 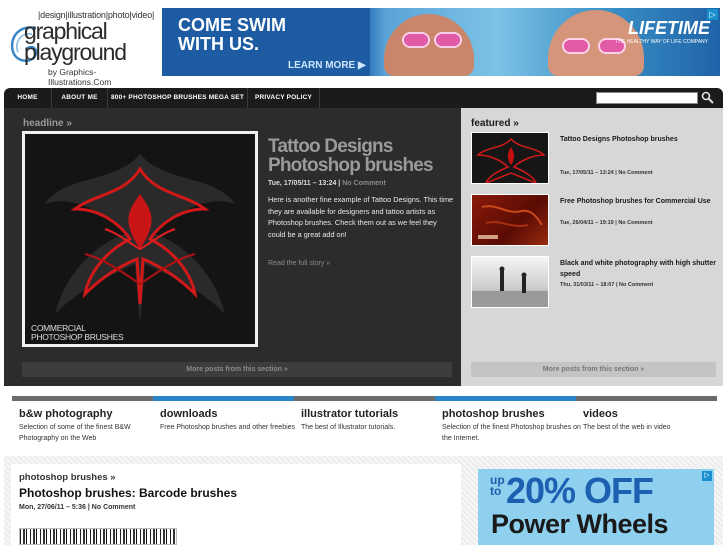 What do you see at coordinates (80, 98) in the screenshot?
I see `nav-item-about-me: ABOUT ME` at bounding box center [80, 98].